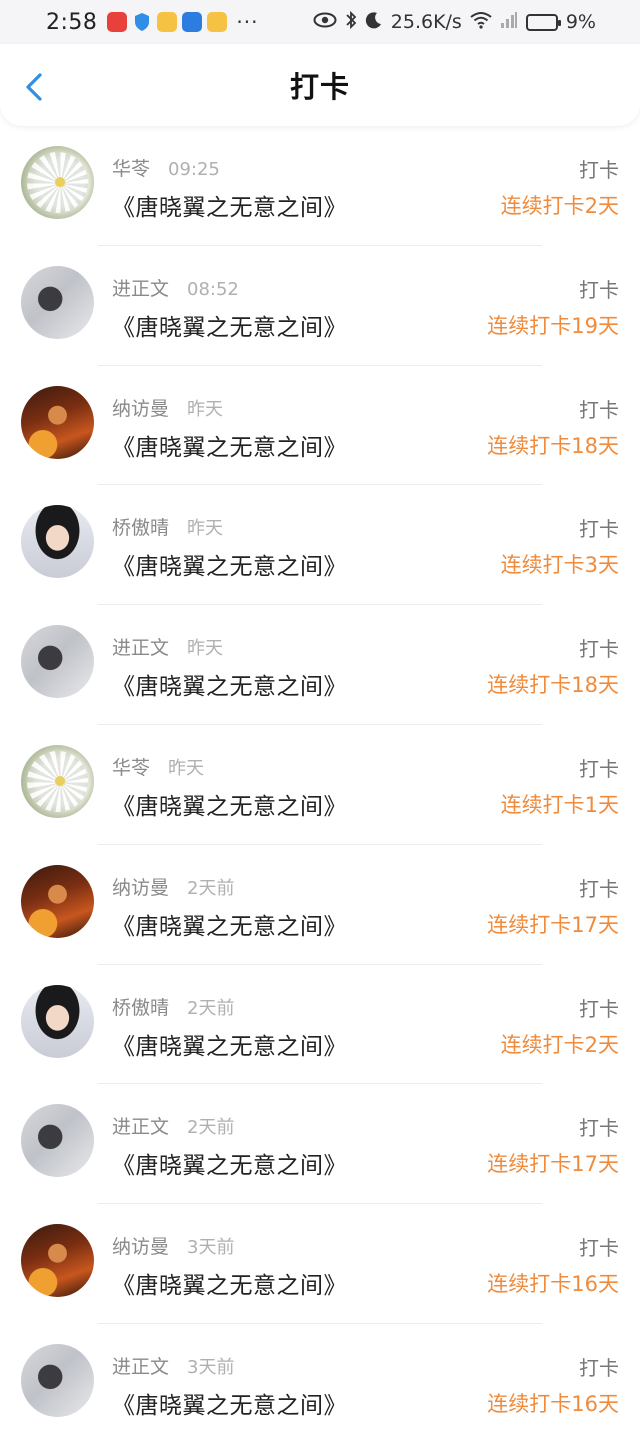 This screenshot has width=640, height=1444. Describe the element at coordinates (320, 665) in the screenshot. I see `list-item: 进正文 昨天 《唐晓翼之无意之间》 打卡 连续打卡18天` at that location.